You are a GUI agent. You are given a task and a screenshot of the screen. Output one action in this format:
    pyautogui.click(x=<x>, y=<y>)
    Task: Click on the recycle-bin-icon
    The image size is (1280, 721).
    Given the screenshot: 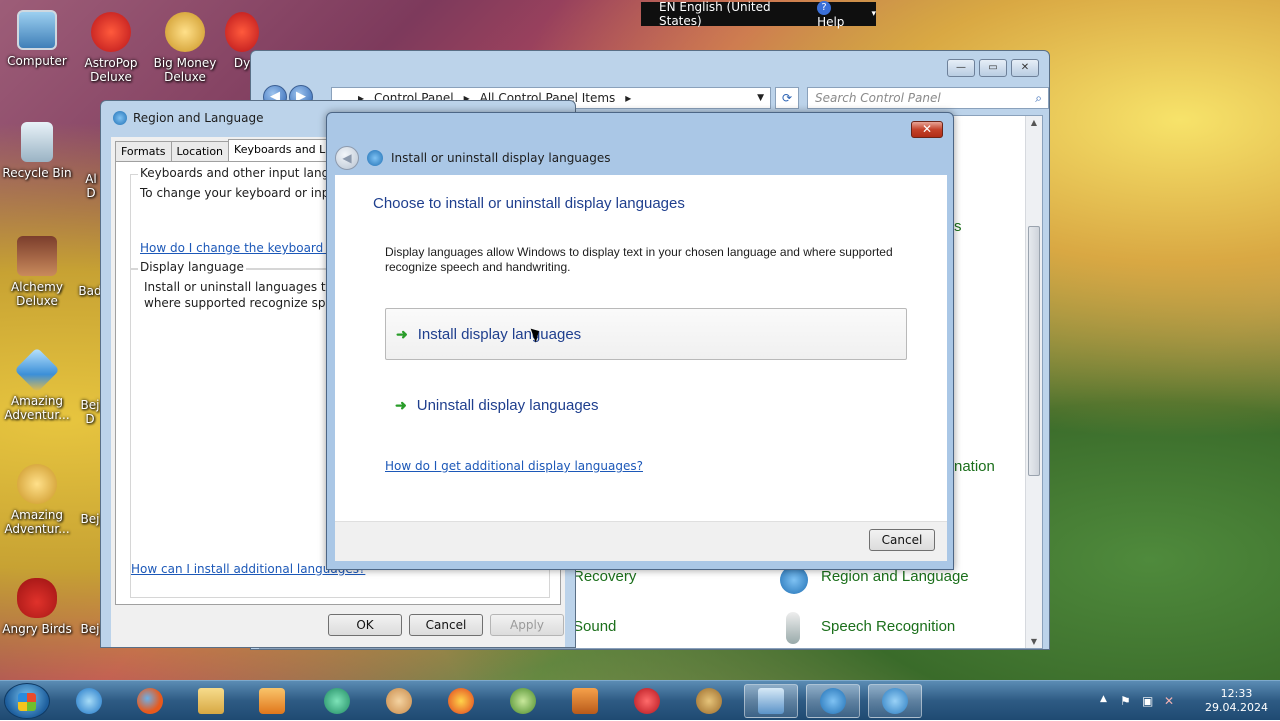 What is the action you would take?
    pyautogui.click(x=37, y=142)
    